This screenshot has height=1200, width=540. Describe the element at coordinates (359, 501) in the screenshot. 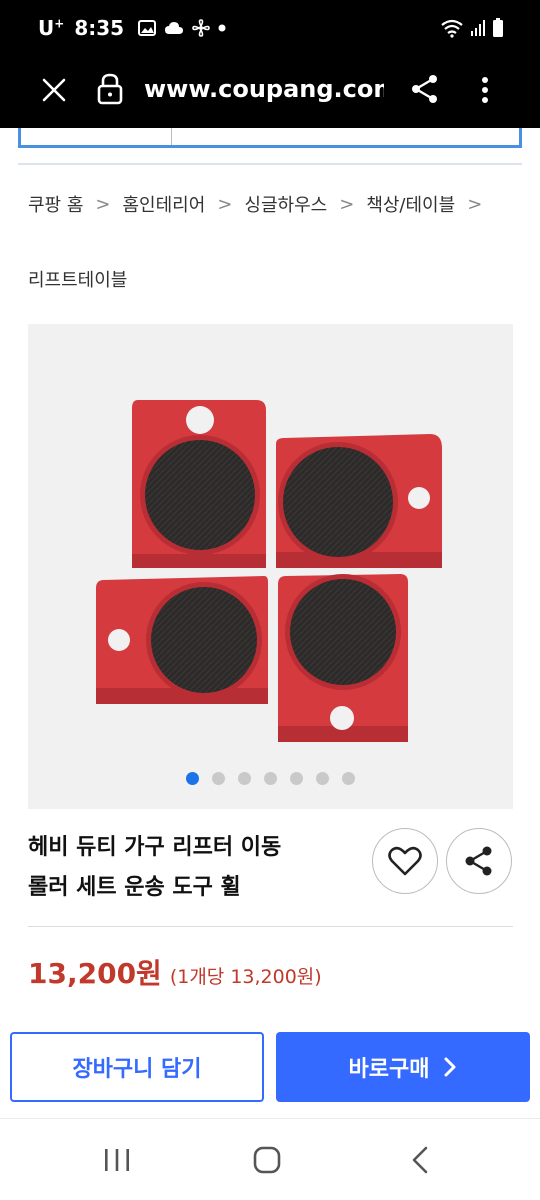

I see `mover-block-top-right` at that location.